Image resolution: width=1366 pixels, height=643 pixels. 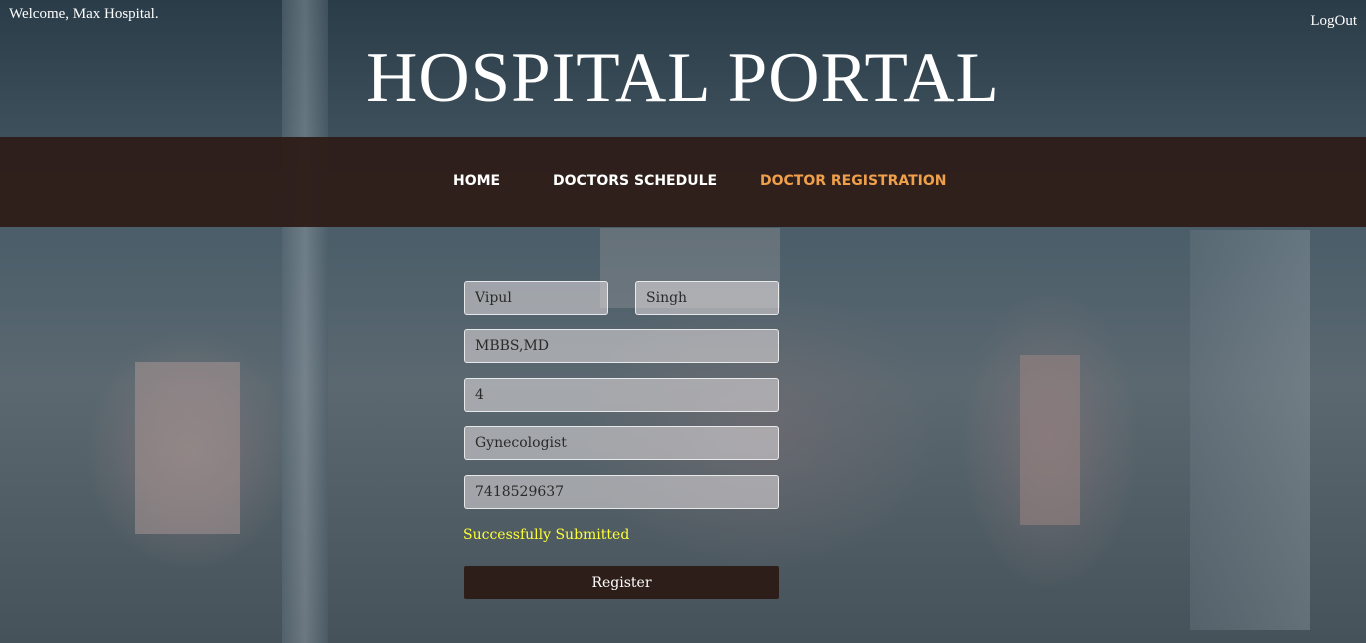 I want to click on nav-item-doctors-schedule: DOCTORS SCHEDULE, so click(x=635, y=181).